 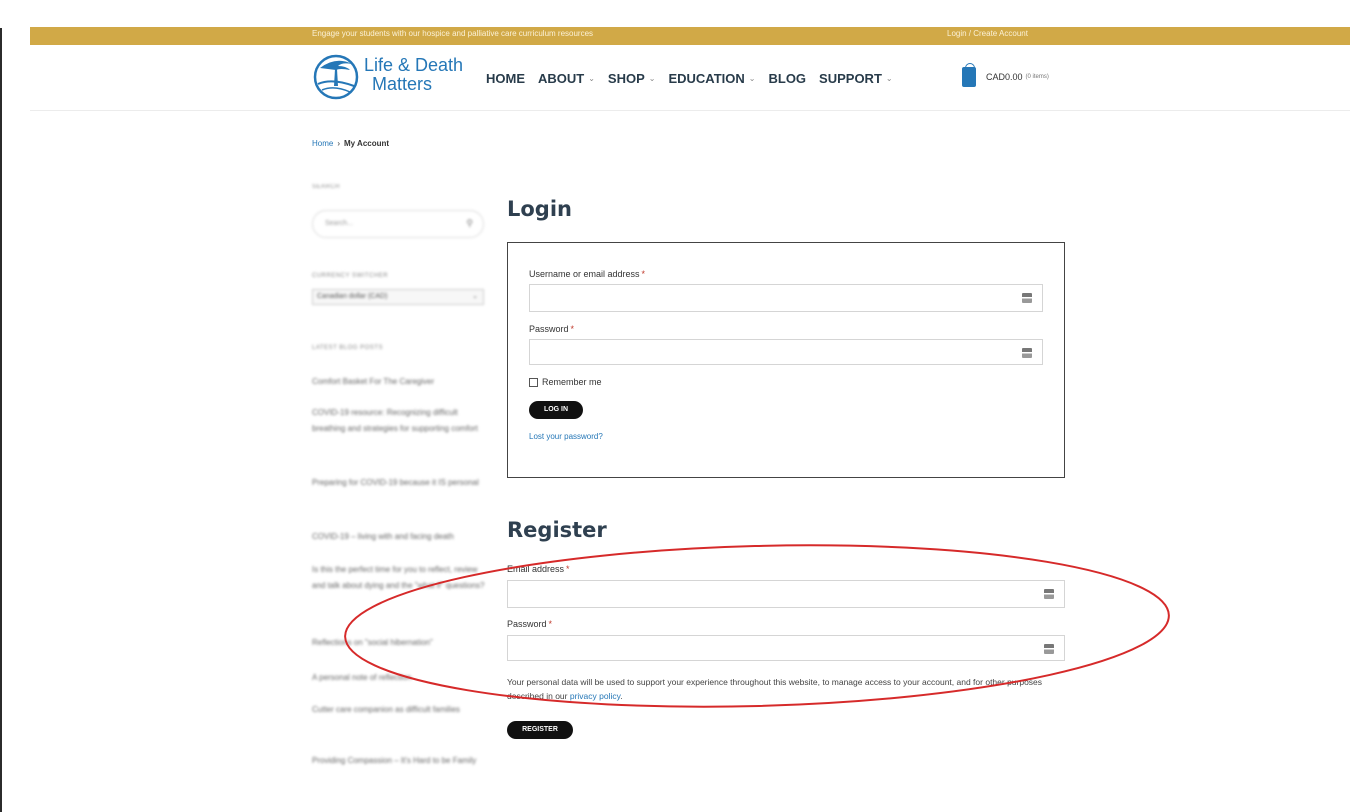 I want to click on register-email-label: Email address *, so click(x=538, y=569).